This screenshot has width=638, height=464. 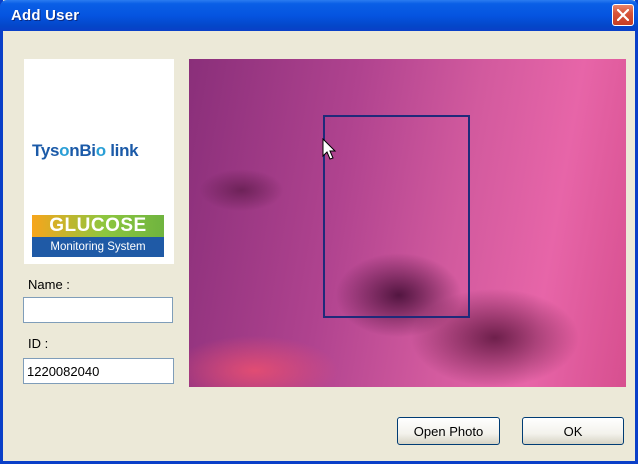 I want to click on glucose-logo-subtitle: Monitoring System, so click(x=98, y=247).